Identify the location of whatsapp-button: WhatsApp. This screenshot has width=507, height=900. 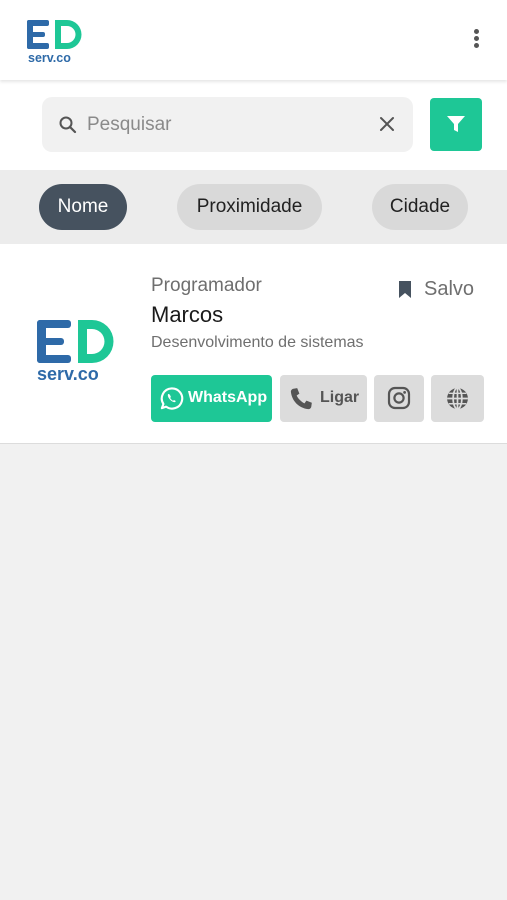
(211, 398).